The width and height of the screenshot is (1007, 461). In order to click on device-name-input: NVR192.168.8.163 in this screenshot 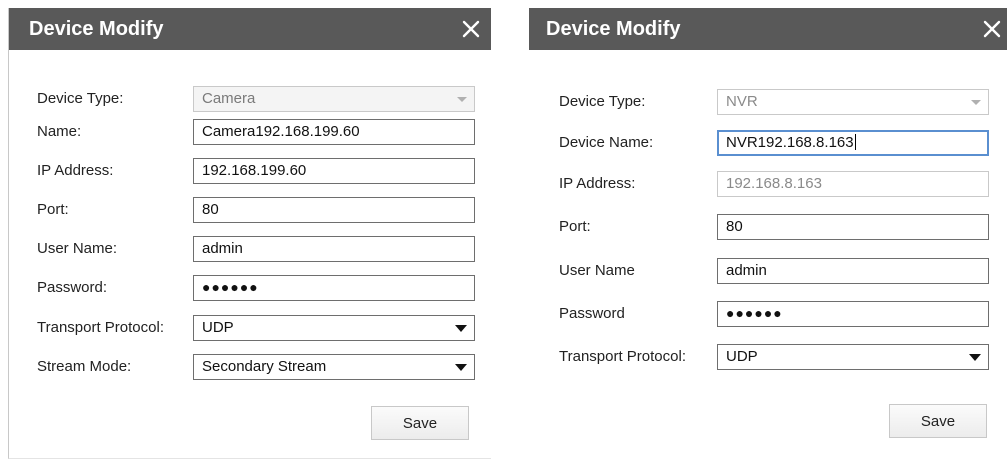, I will do `click(853, 143)`.